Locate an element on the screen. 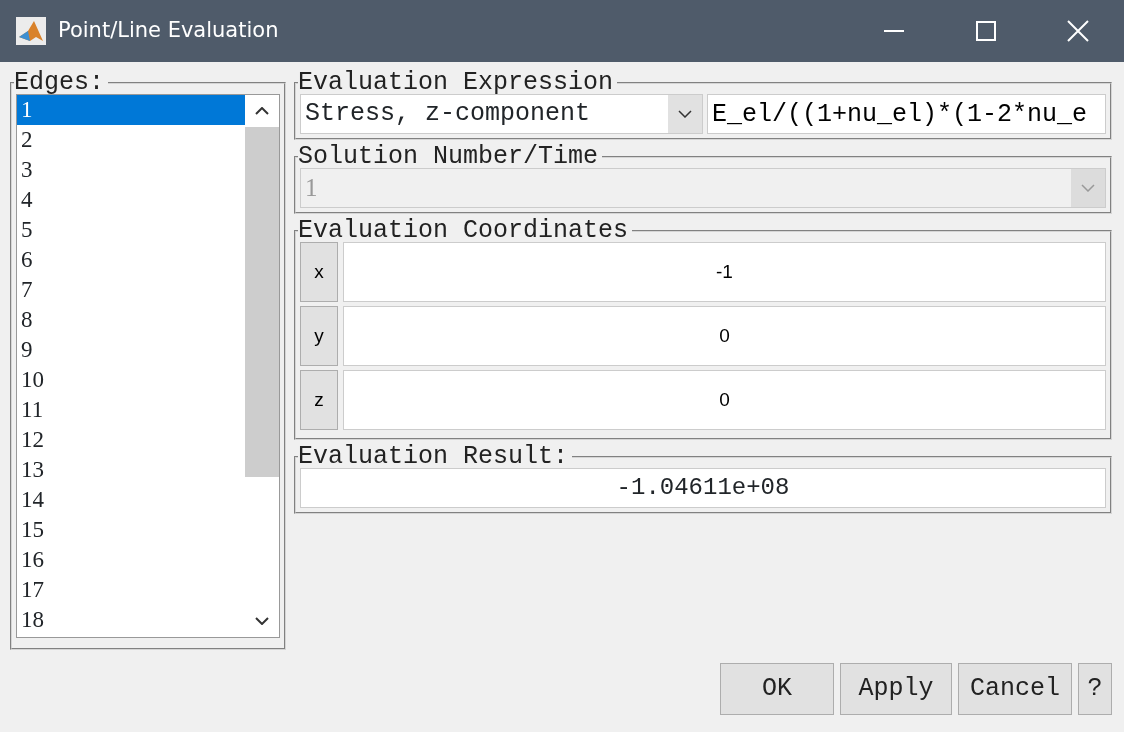 The height and width of the screenshot is (732, 1124). minimize-icon is located at coordinates (894, 31).